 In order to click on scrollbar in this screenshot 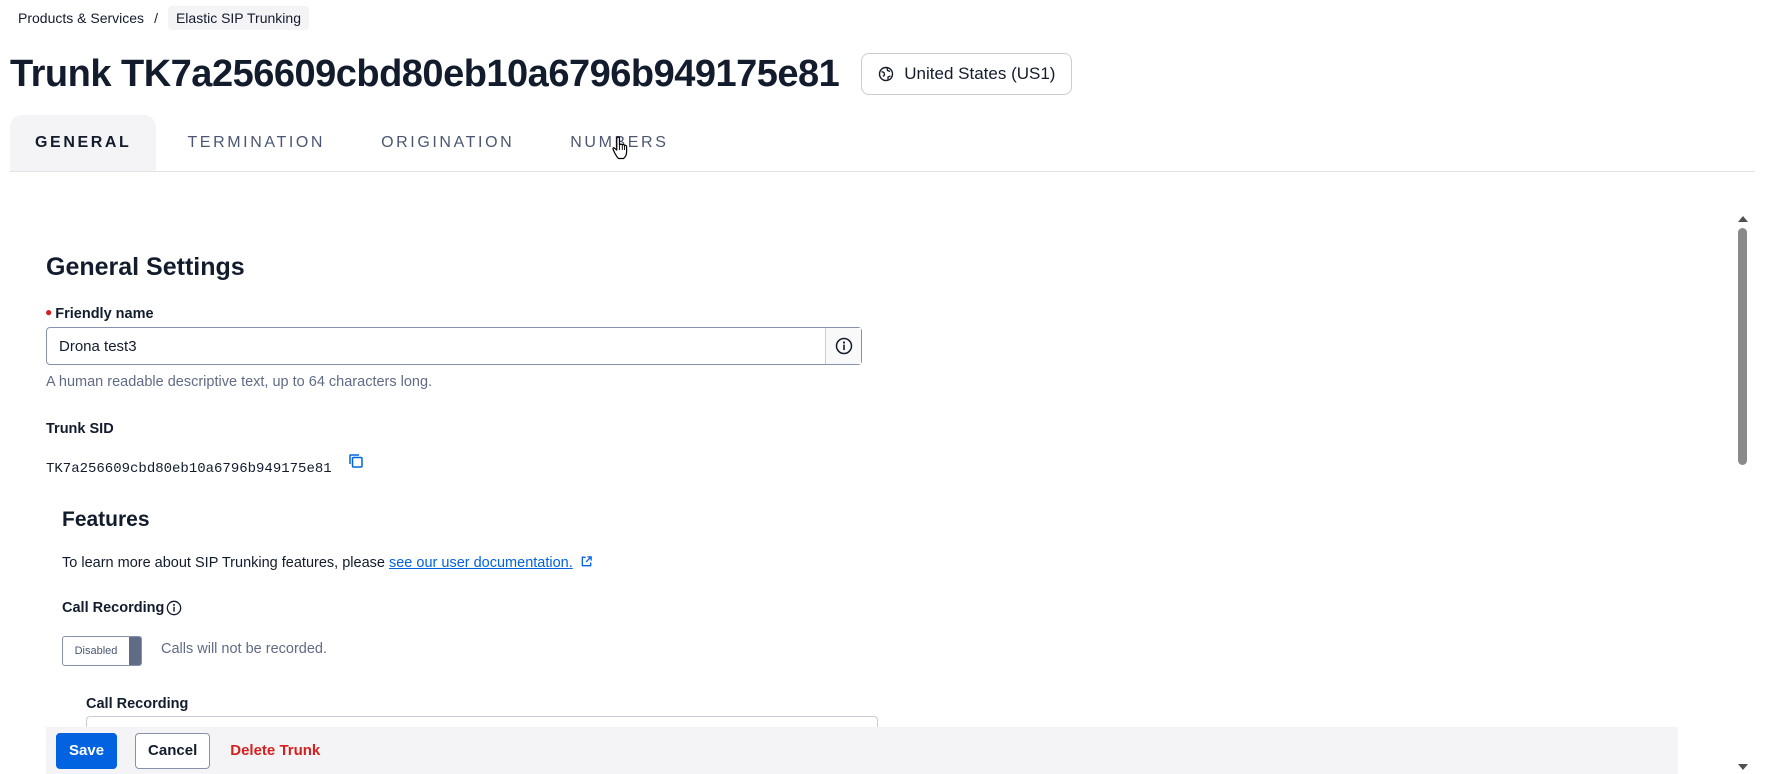, I will do `click(1743, 492)`.